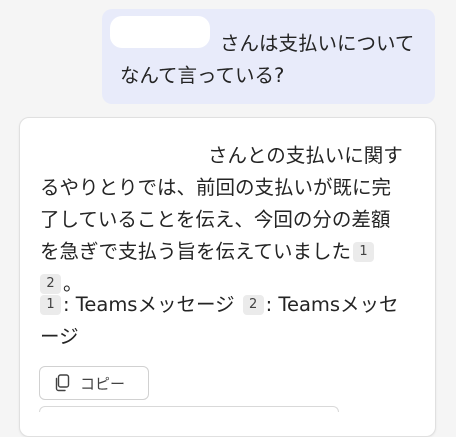 The image size is (456, 437). I want to click on copy-button: コピー, so click(94, 383).